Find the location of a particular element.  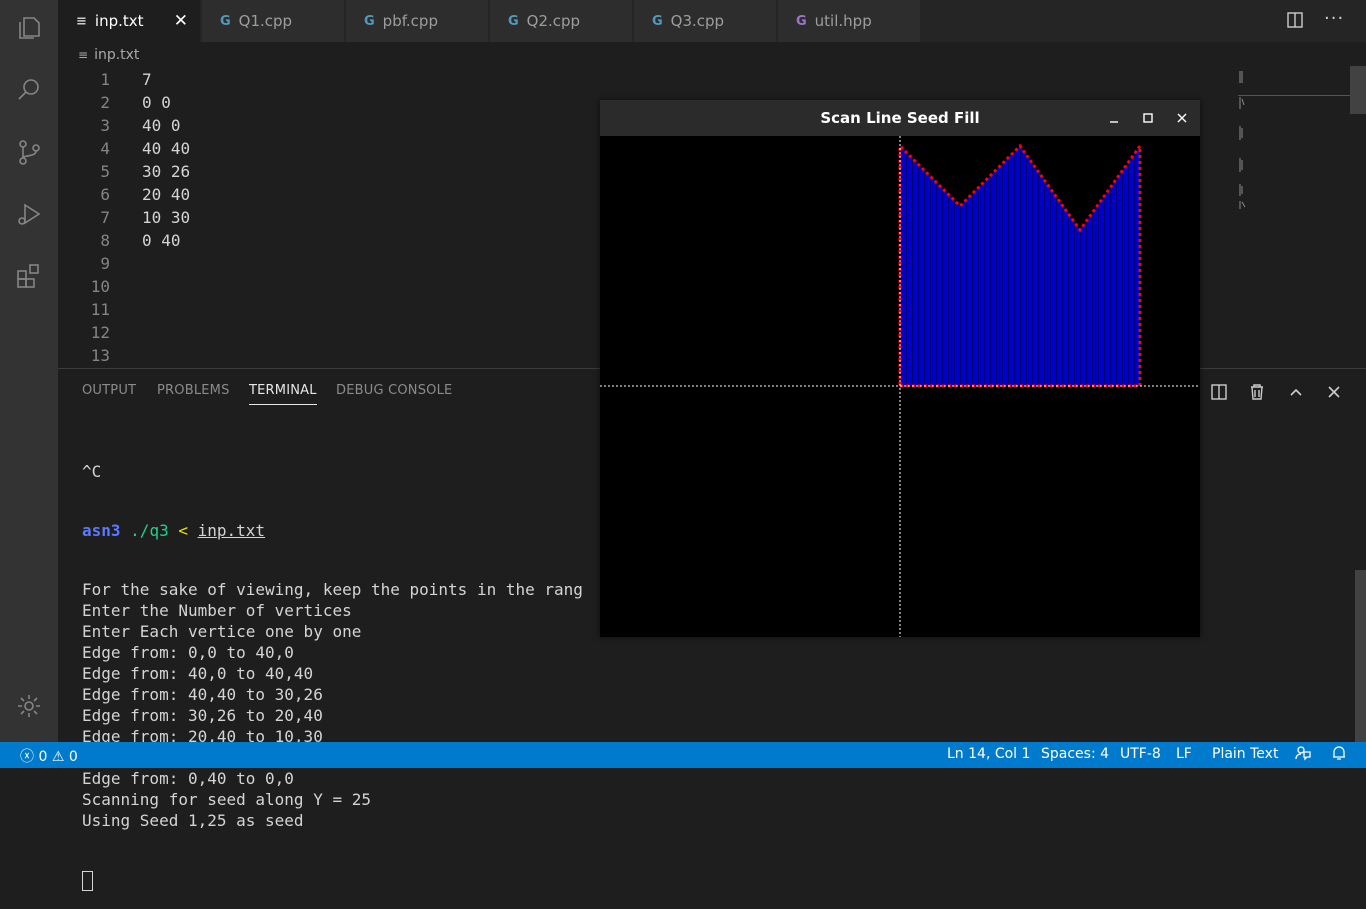

prompt-dir: asn3 is located at coordinates (101, 530).